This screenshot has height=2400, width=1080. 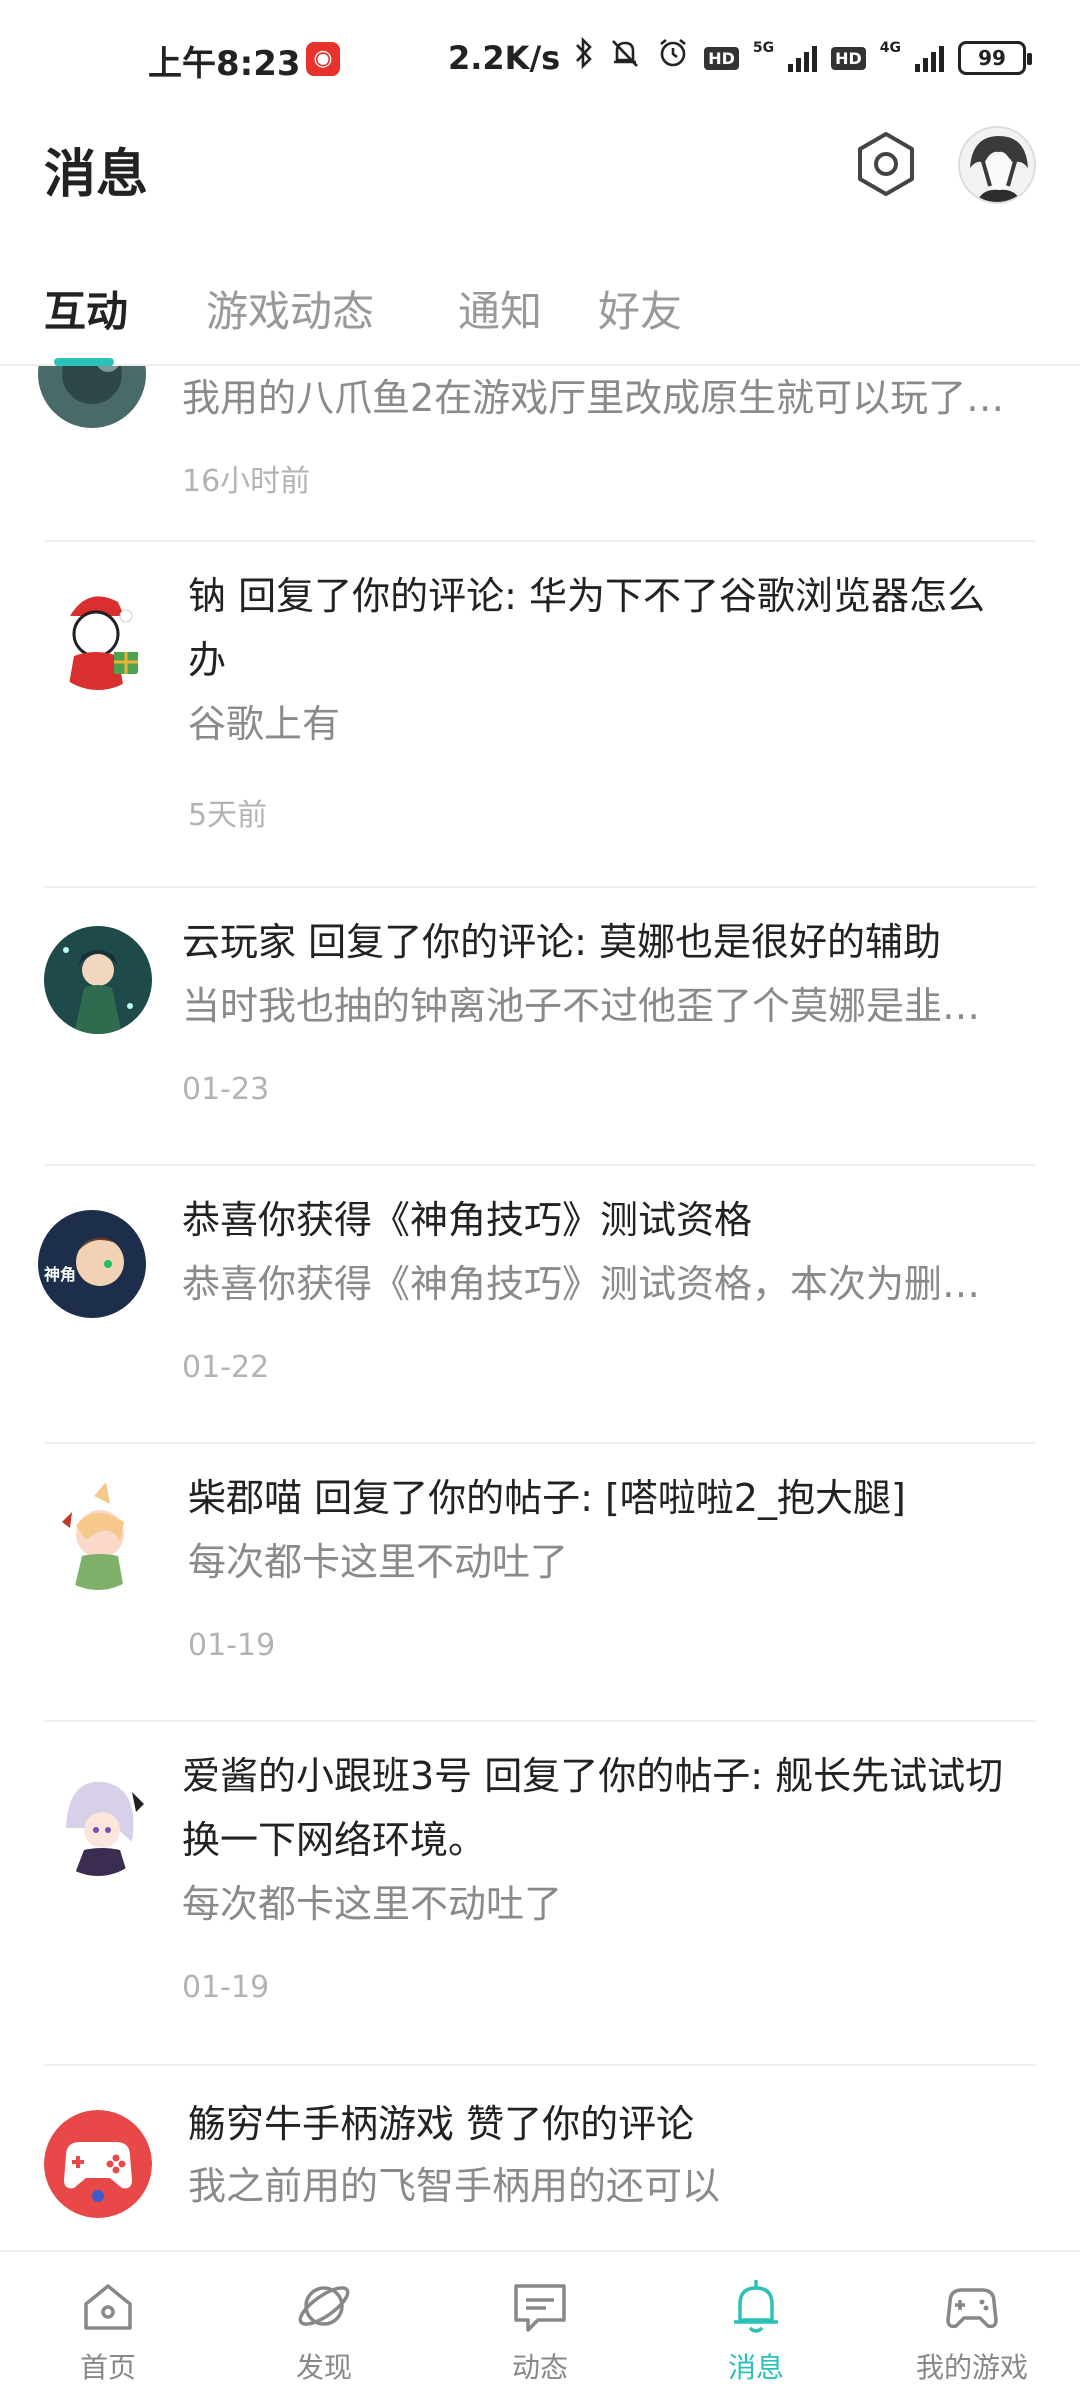 I want to click on nav-feed: 动态, so click(x=540, y=2326).